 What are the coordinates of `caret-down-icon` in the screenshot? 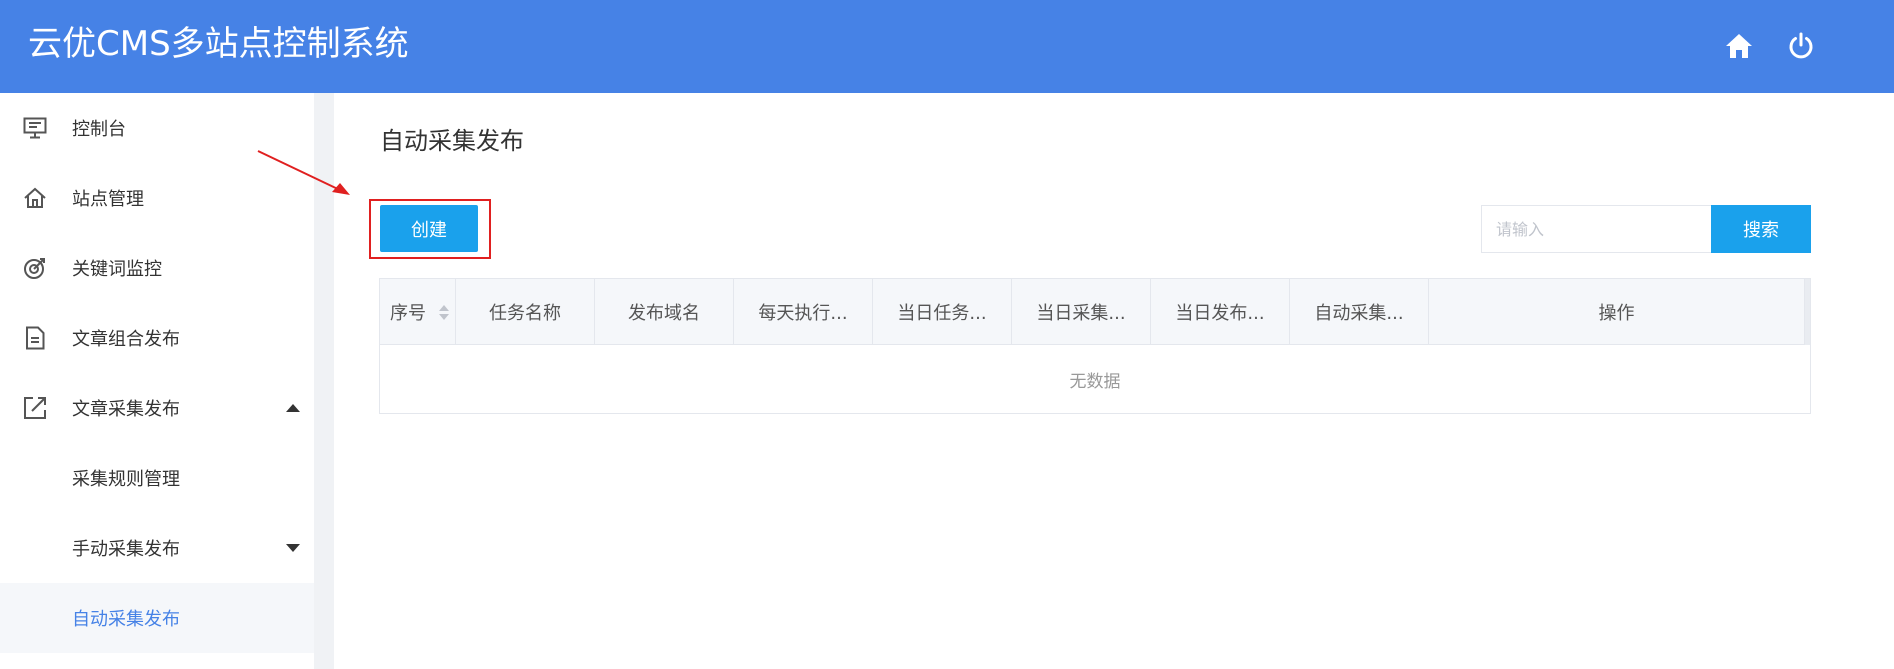 It's located at (293, 548).